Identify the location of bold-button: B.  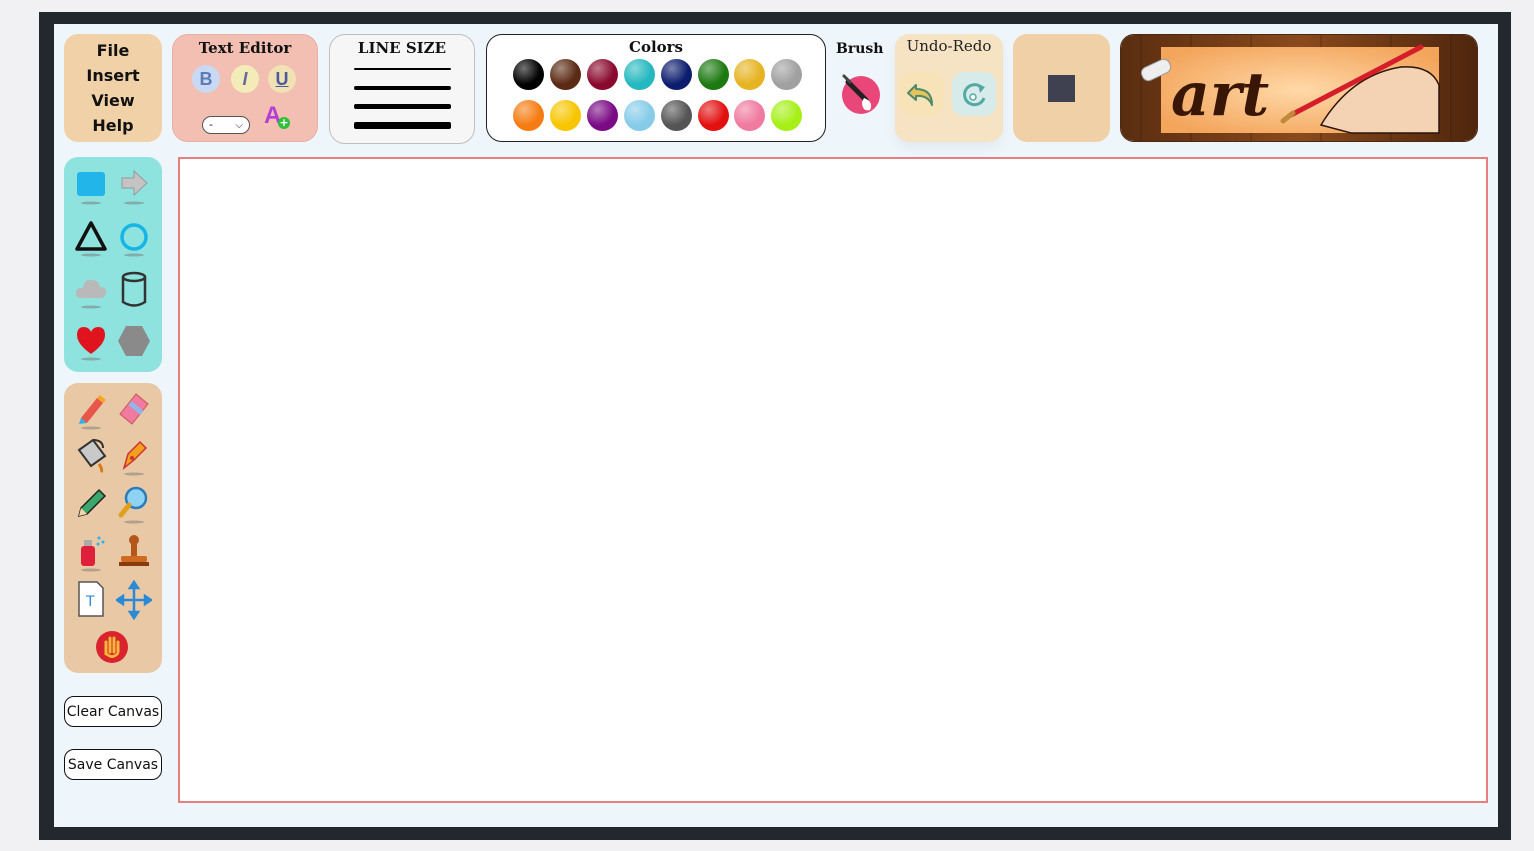
(206, 79).